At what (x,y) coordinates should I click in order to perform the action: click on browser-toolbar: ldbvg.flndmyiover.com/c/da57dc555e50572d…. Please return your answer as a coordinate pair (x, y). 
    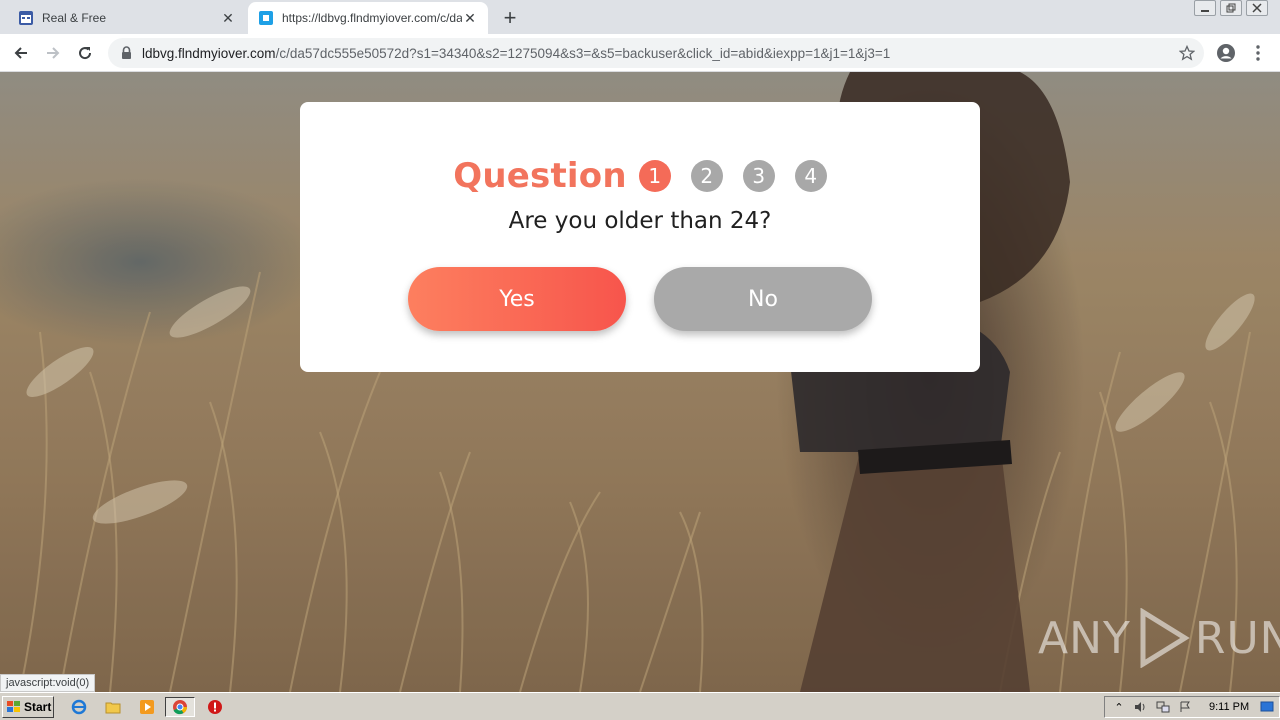
    Looking at the image, I should click on (640, 53).